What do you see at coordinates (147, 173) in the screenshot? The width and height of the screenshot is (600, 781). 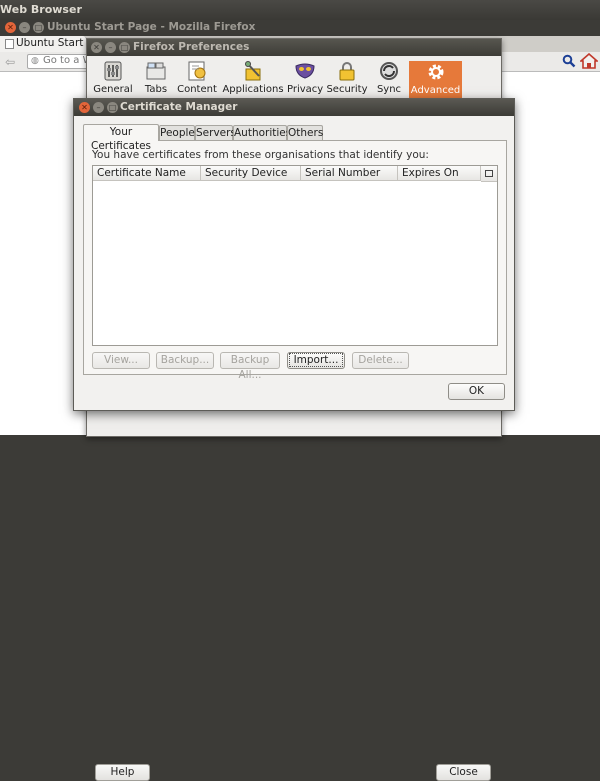 I see `column-certificate-name: Certificate Name` at bounding box center [147, 173].